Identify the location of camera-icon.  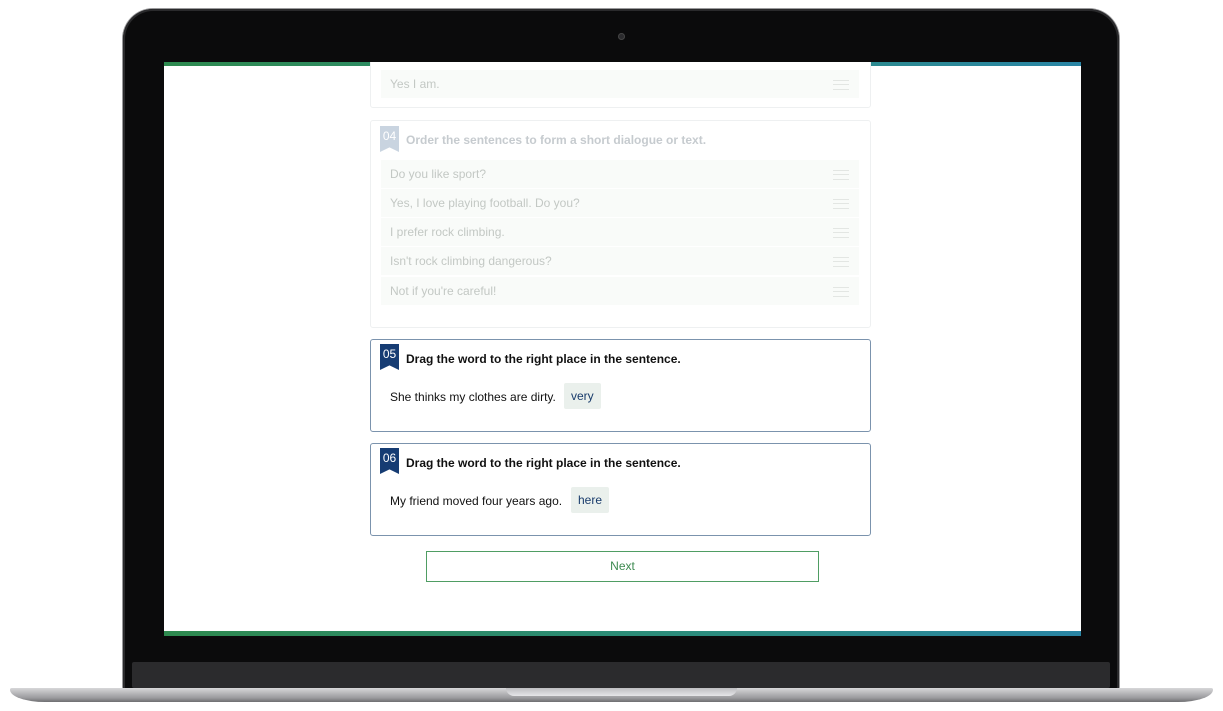
(621, 36).